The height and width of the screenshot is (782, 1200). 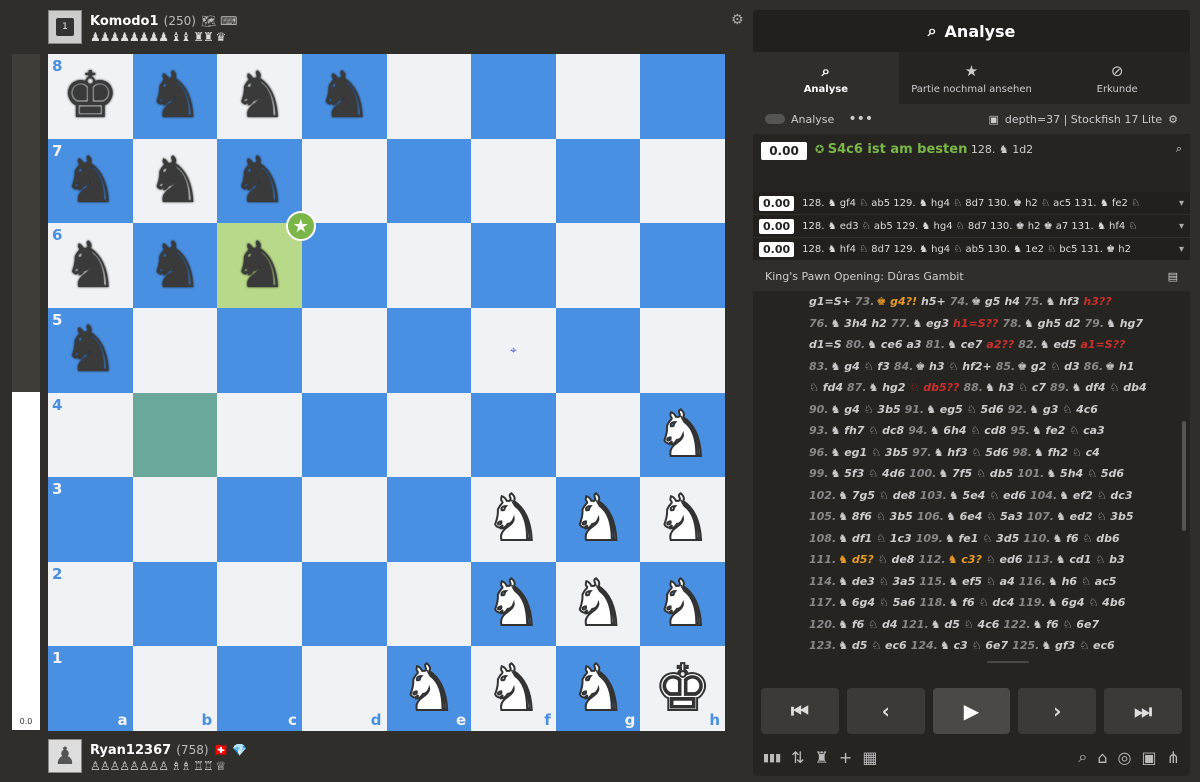 I want to click on black-king-piece: ♚, so click(x=90, y=96).